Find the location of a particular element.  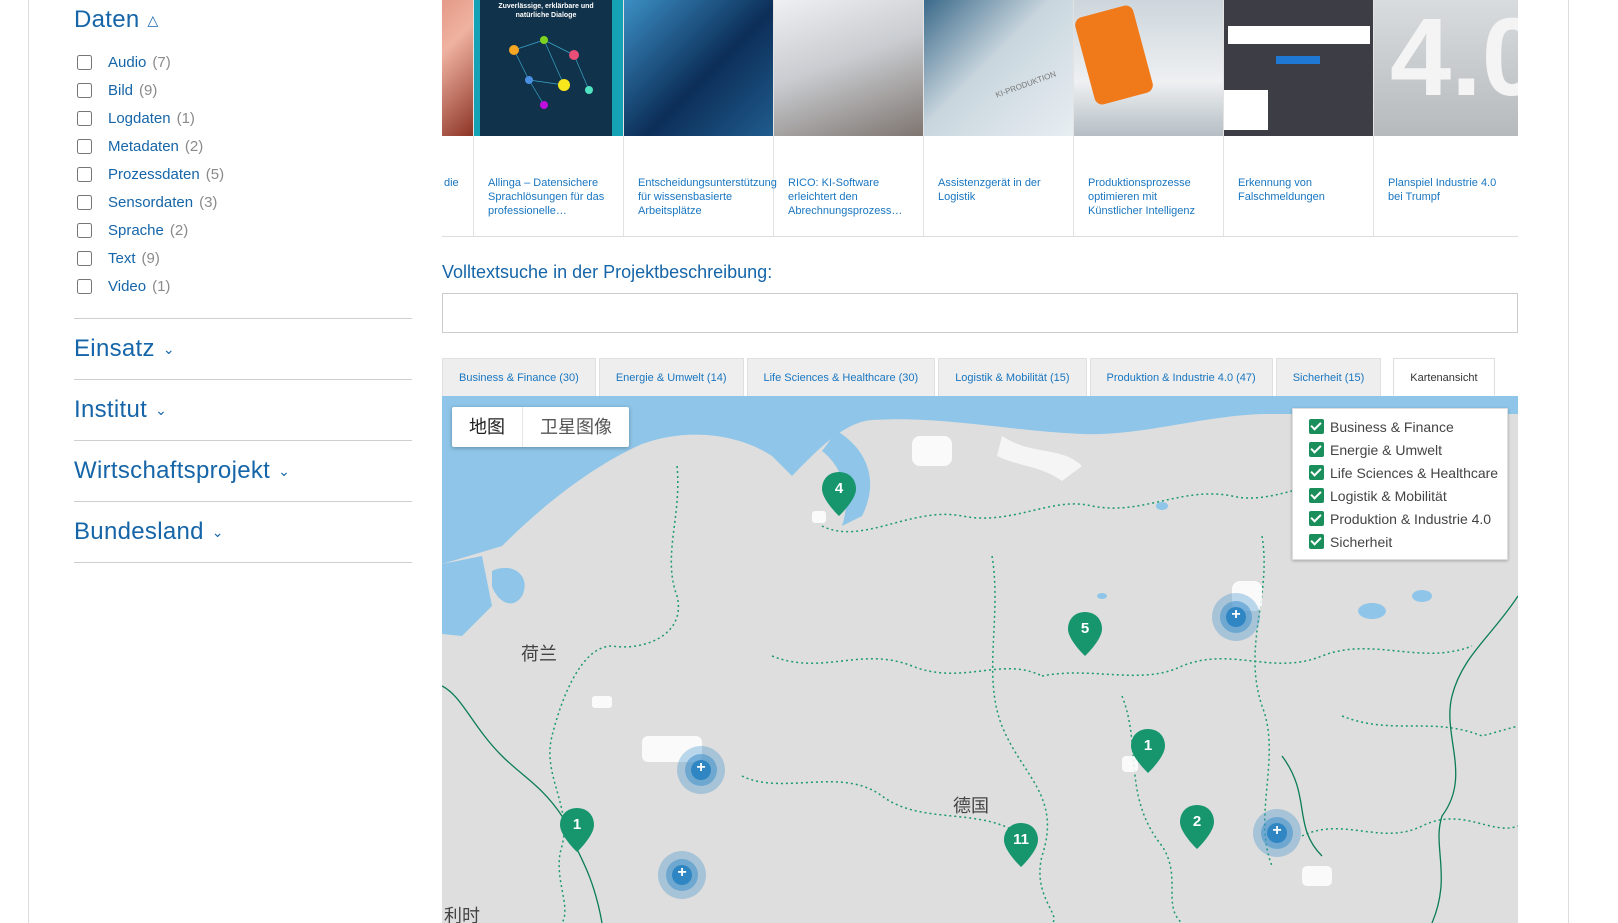

checkbox-audio is located at coordinates (84, 62).